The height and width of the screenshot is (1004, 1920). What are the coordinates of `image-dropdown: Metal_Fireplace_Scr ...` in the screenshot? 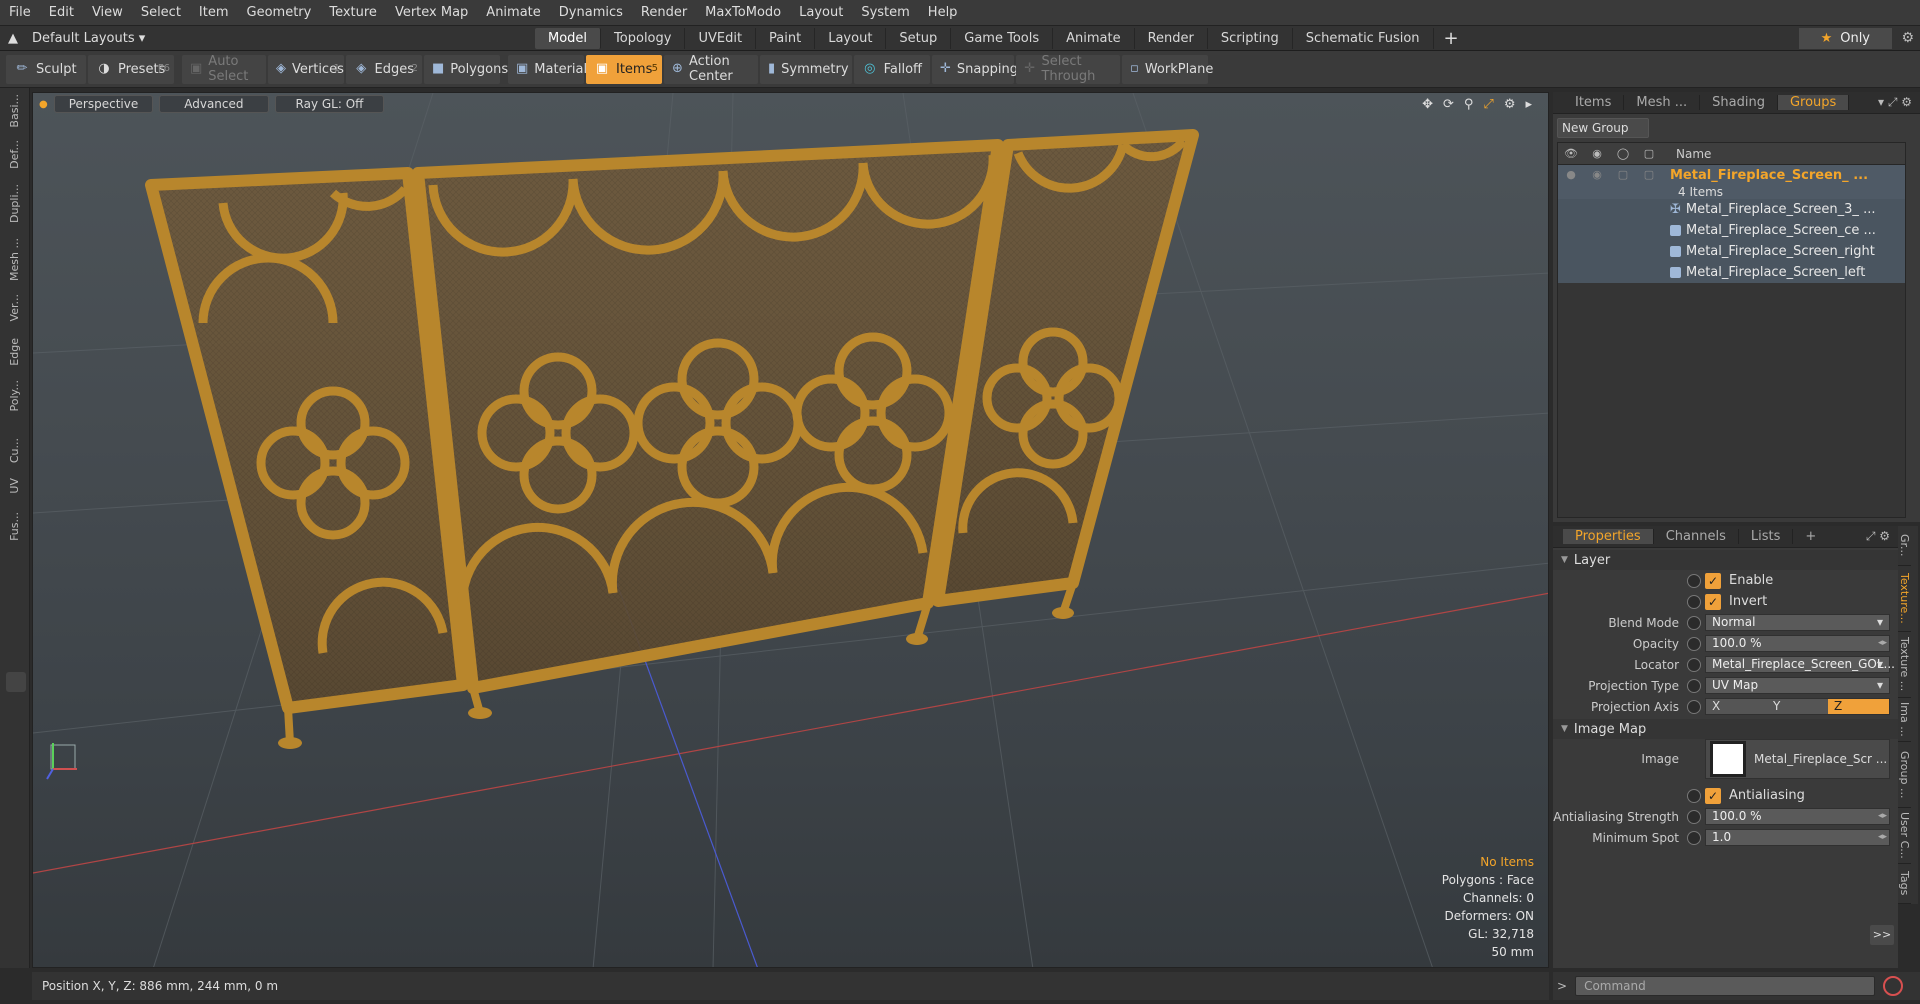 It's located at (1797, 759).